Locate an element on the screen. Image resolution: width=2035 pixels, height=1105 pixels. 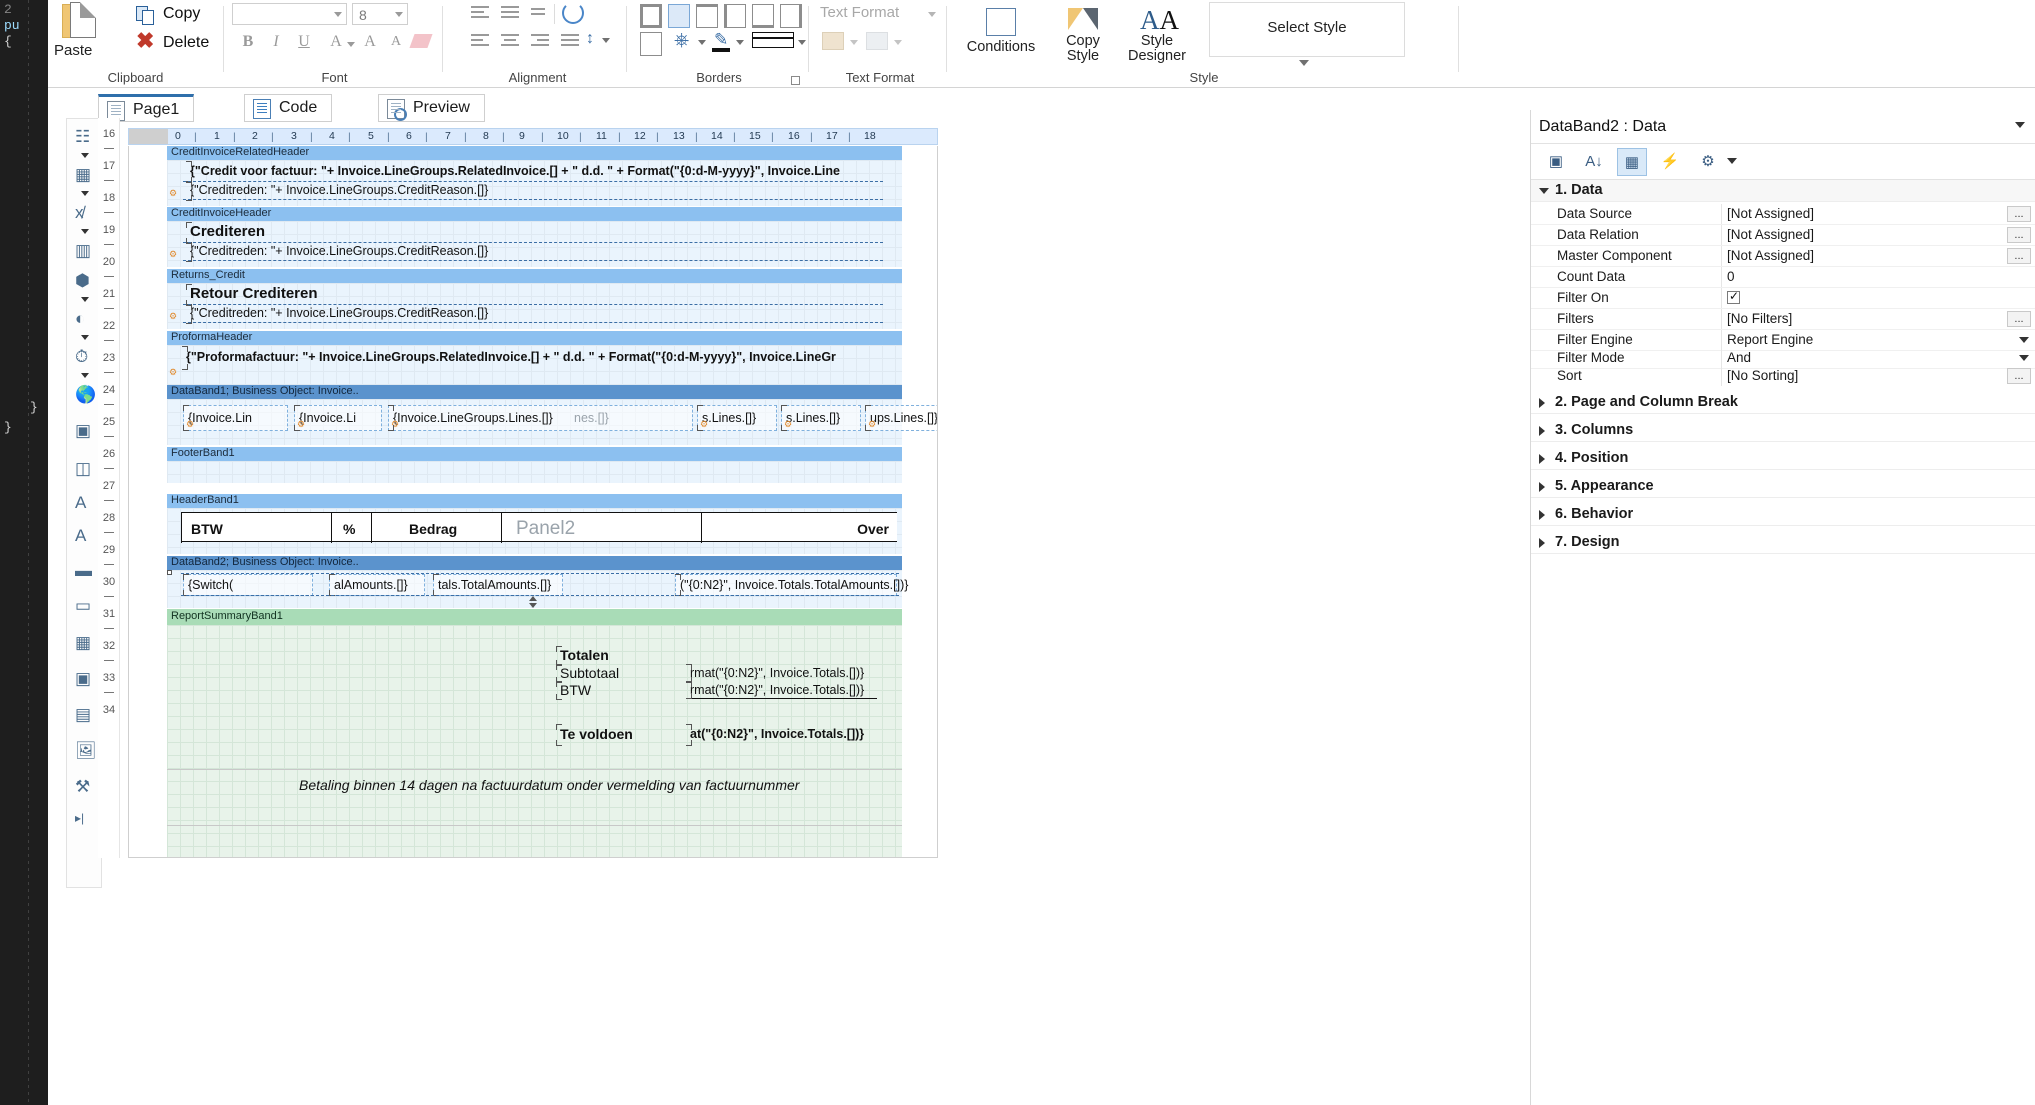
band-header-label: FooterBand1 is located at coordinates (534, 454).